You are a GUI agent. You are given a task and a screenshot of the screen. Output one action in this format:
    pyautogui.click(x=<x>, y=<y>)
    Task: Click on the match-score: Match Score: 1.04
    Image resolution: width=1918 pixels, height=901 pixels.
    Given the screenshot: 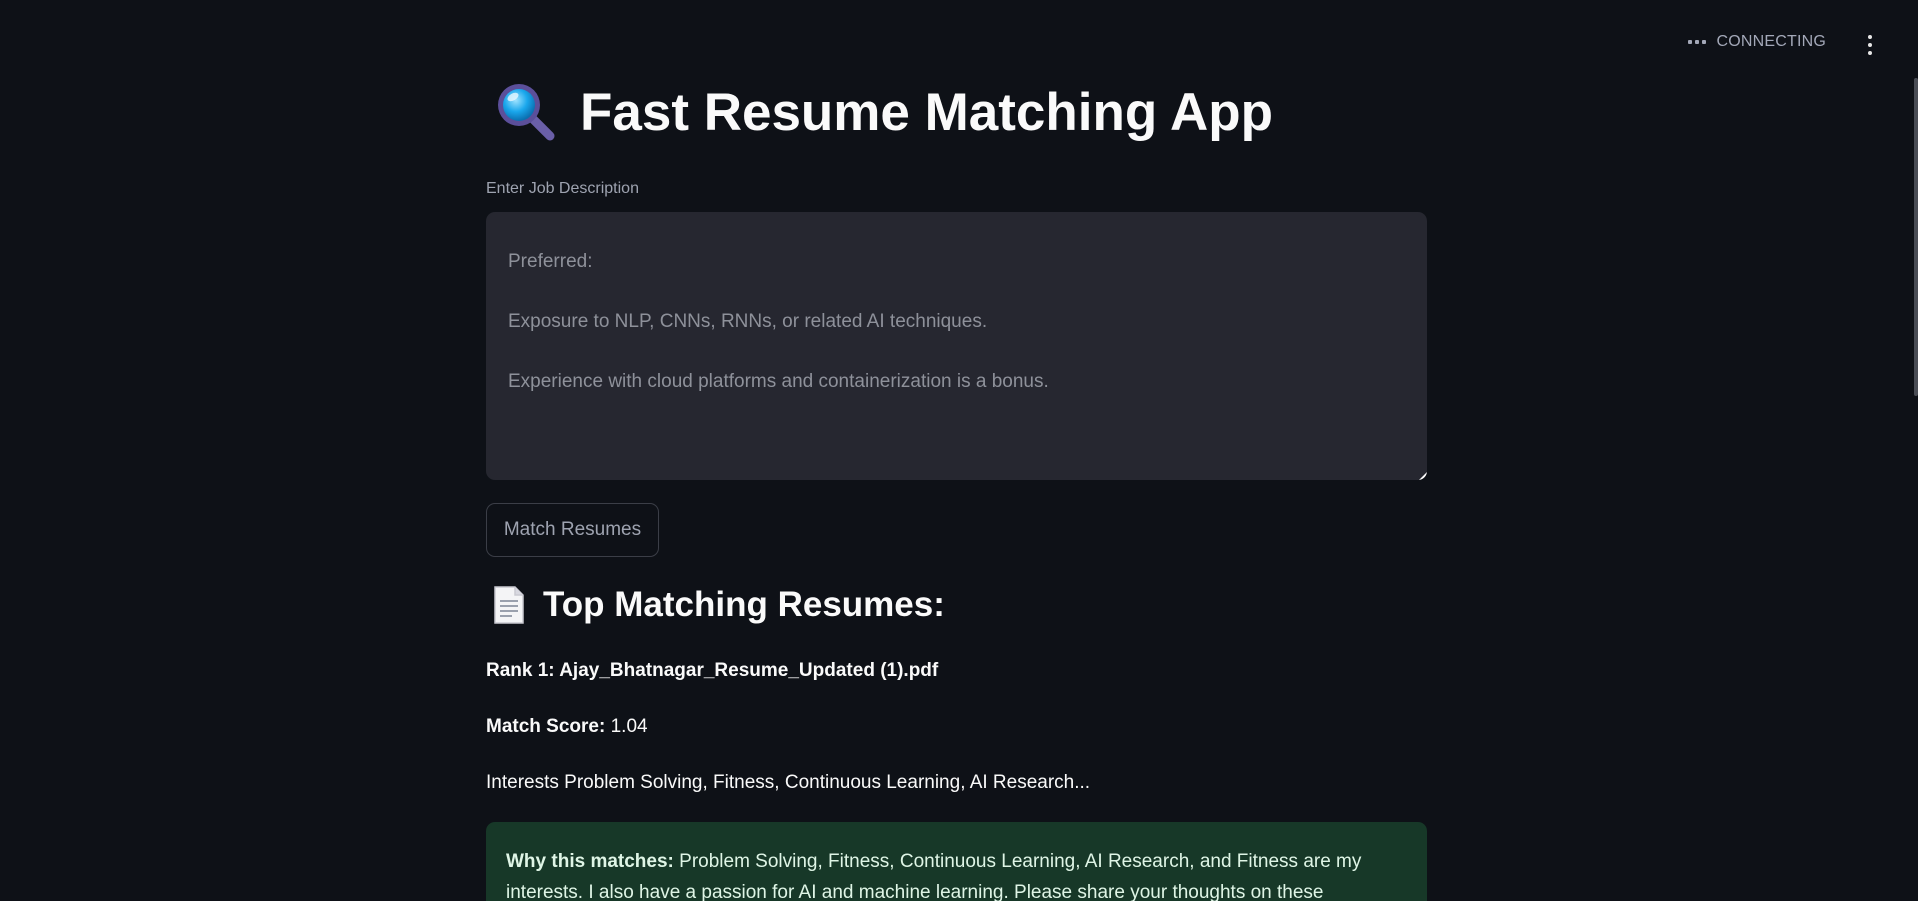 What is the action you would take?
    pyautogui.click(x=567, y=727)
    